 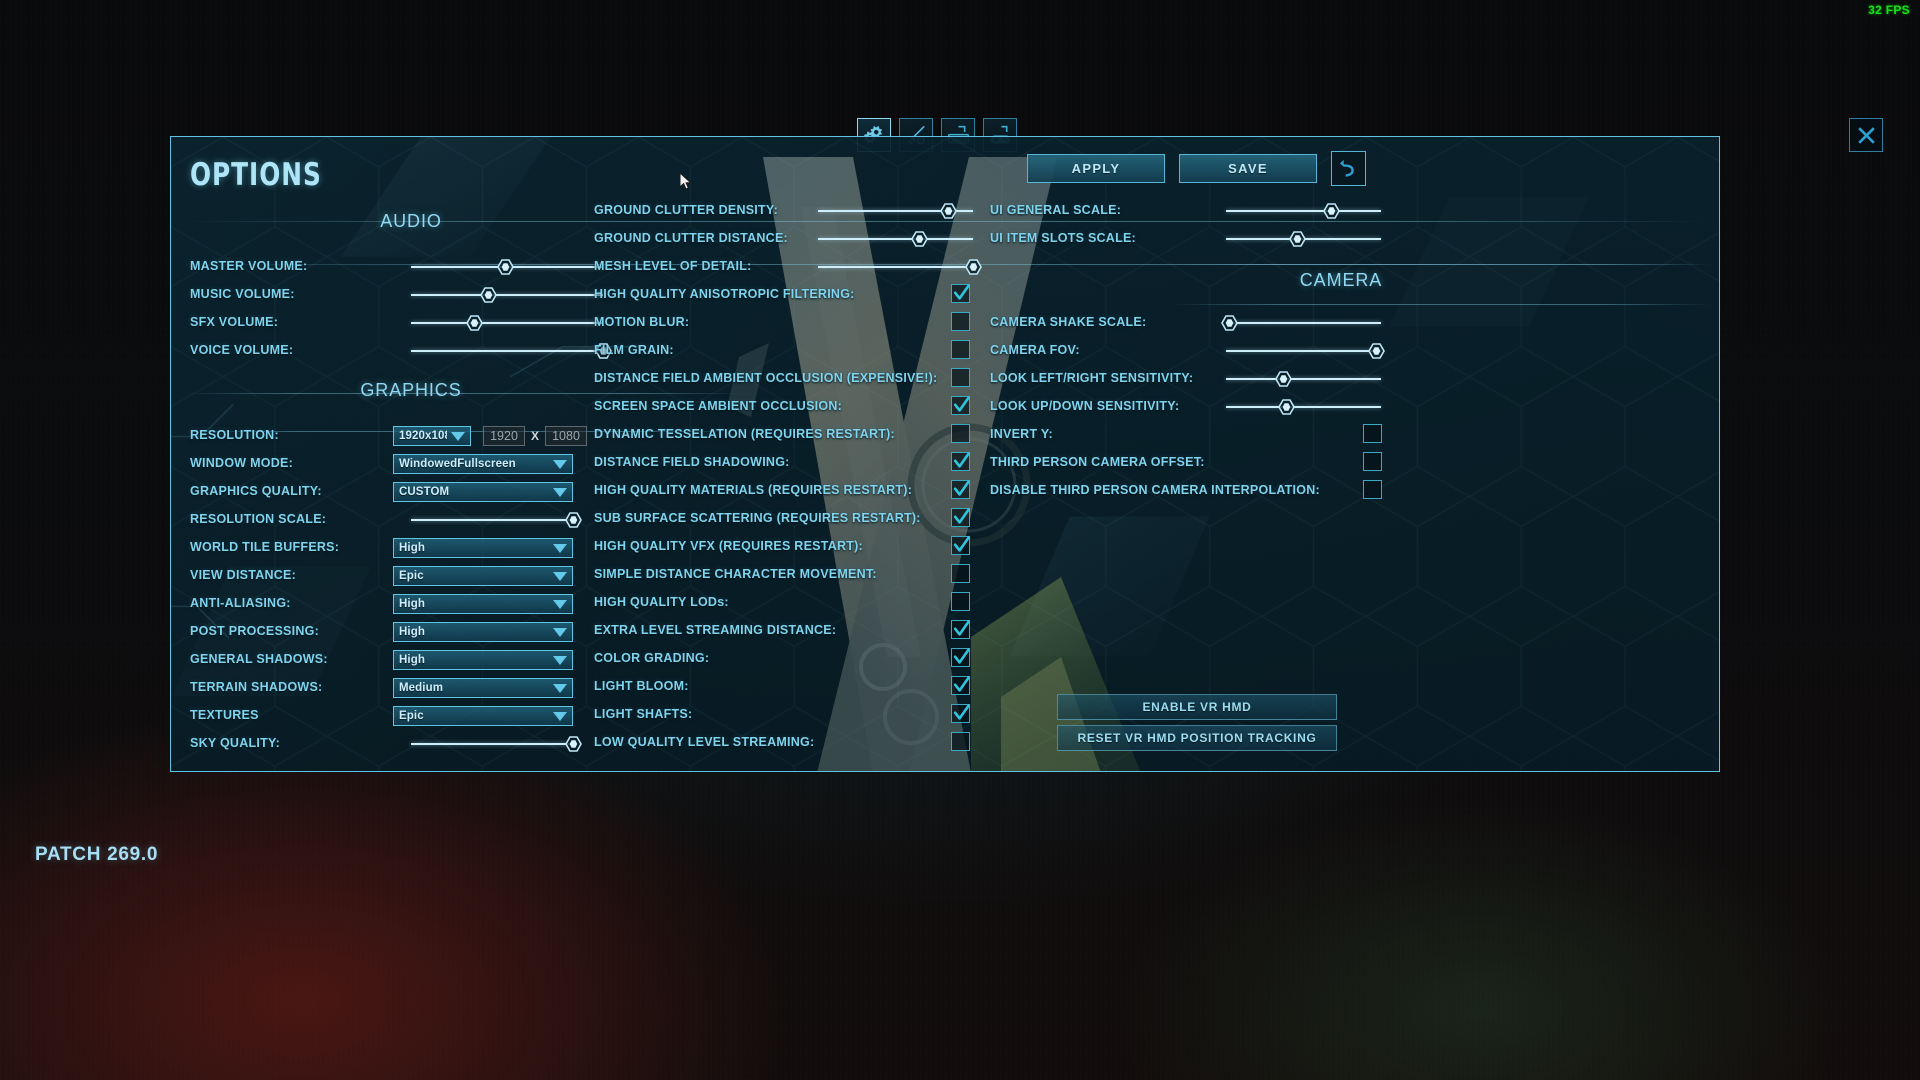 What do you see at coordinates (235, 743) in the screenshot?
I see `sky-quality-label: SKY QUALITY:` at bounding box center [235, 743].